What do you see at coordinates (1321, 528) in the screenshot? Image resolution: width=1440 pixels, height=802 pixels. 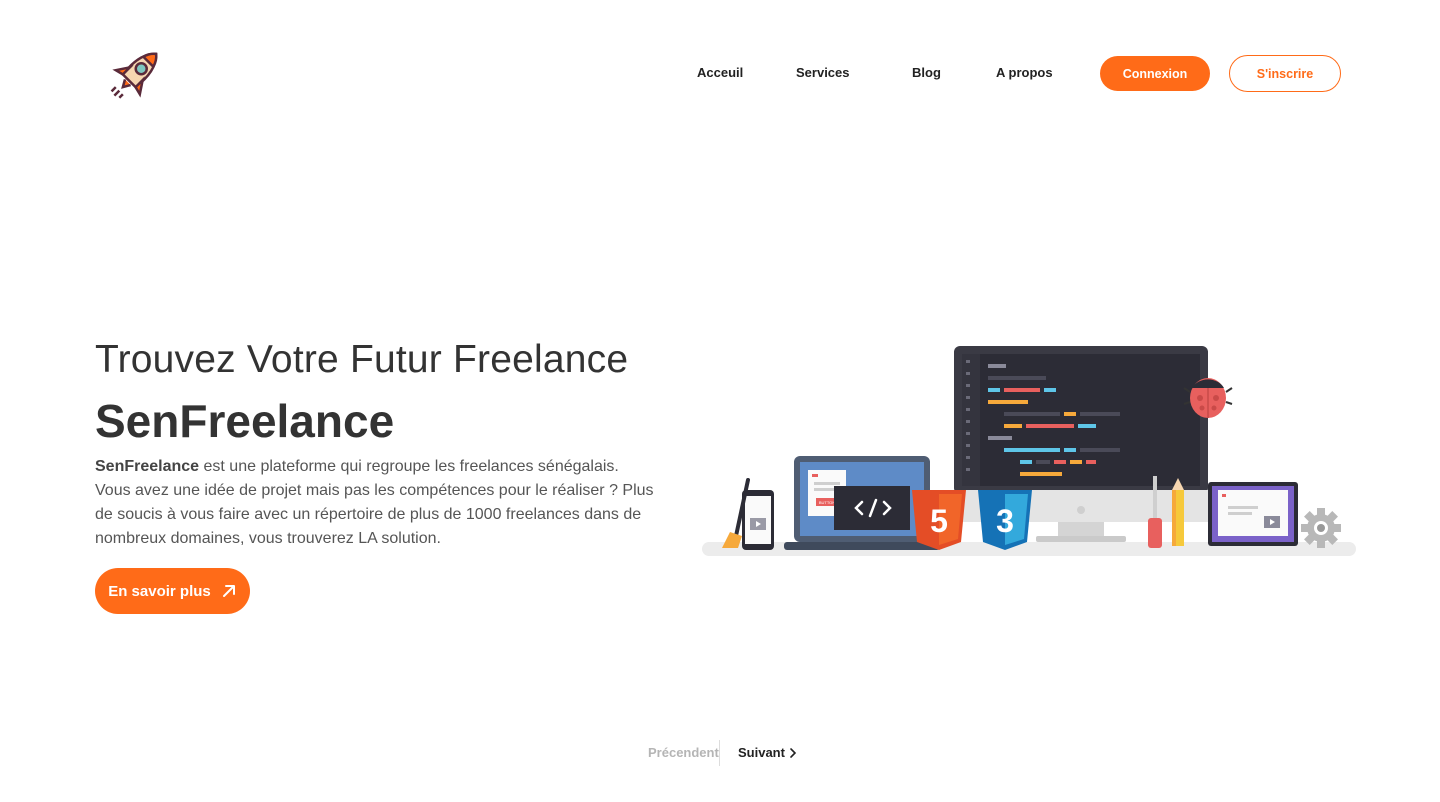 I see `gear-icon` at bounding box center [1321, 528].